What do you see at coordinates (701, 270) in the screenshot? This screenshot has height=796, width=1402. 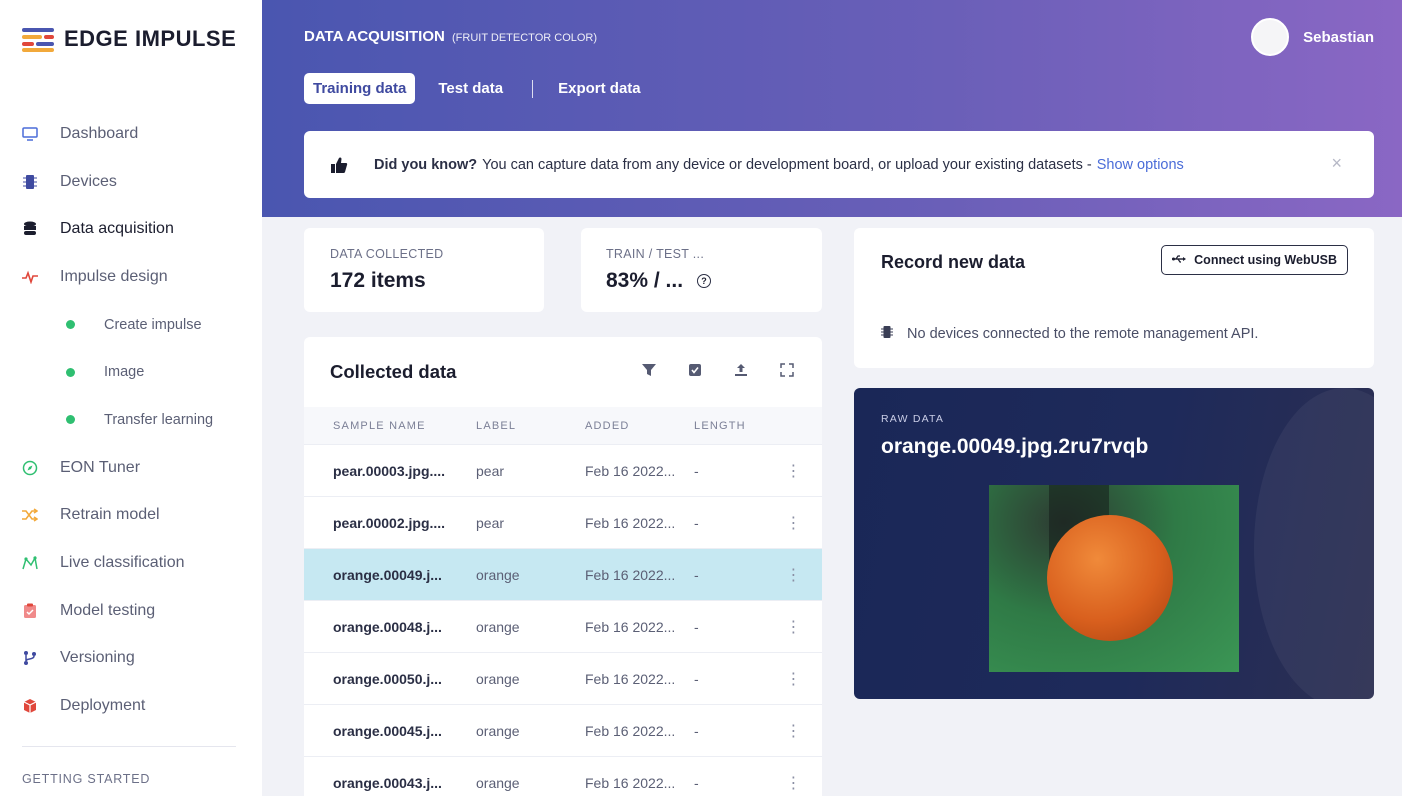 I see `train-test-split-card: TRAIN / TEST ... 83% / ... ?` at bounding box center [701, 270].